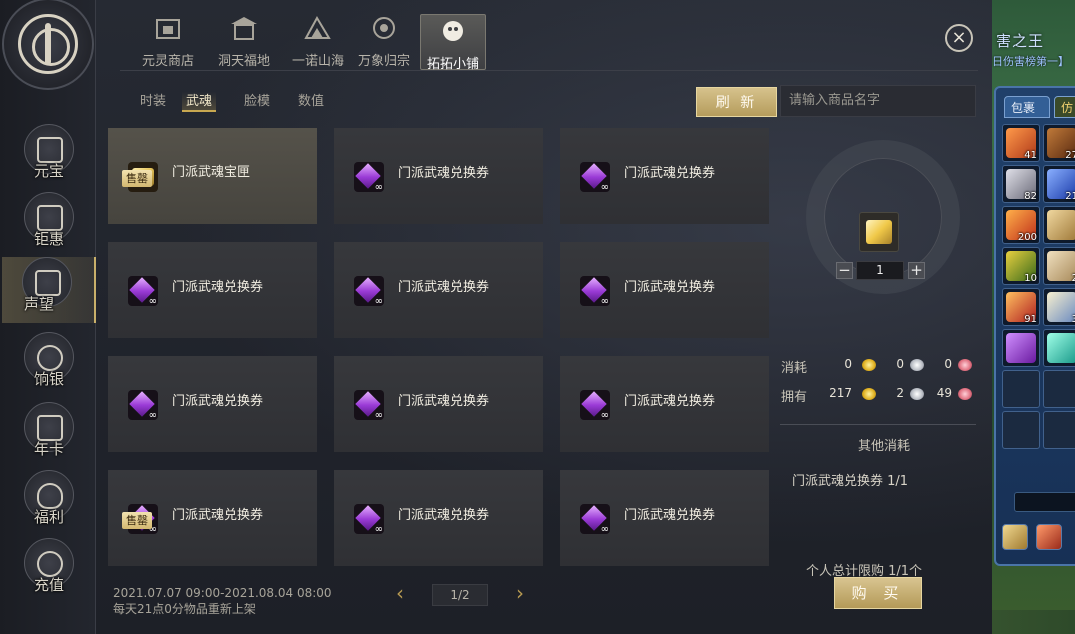 The width and height of the screenshot is (1075, 634). What do you see at coordinates (153, 102) in the screenshot?
I see `subtab-fashion: 时装` at bounding box center [153, 102].